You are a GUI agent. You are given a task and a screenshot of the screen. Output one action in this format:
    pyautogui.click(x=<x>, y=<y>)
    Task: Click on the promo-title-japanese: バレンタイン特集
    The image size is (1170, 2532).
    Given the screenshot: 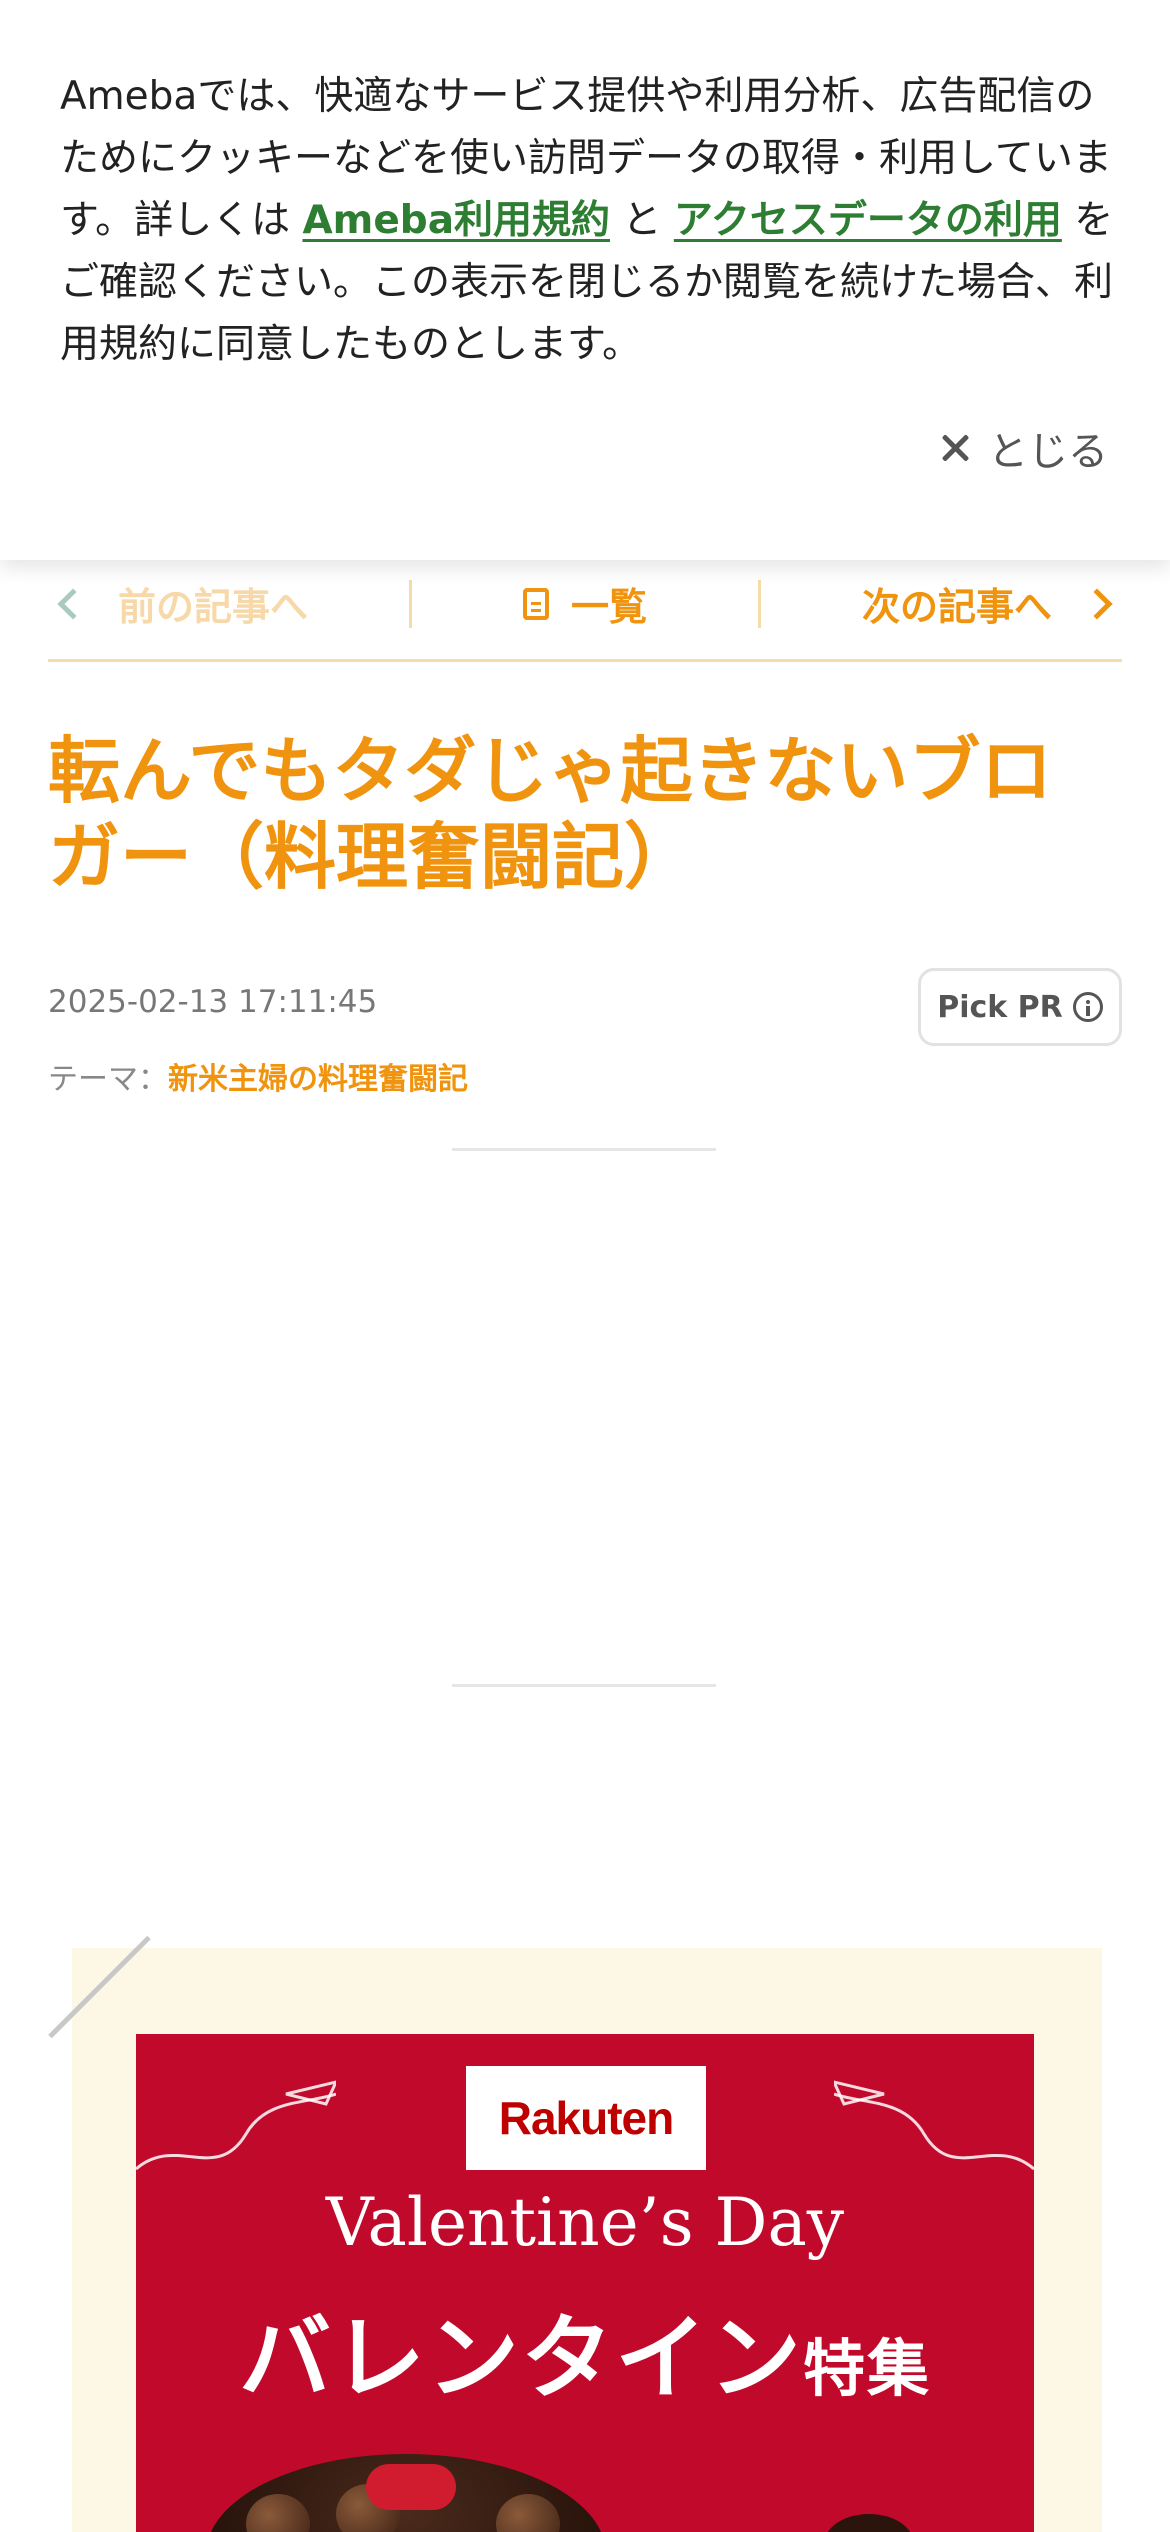 What is the action you would take?
    pyautogui.click(x=585, y=2350)
    